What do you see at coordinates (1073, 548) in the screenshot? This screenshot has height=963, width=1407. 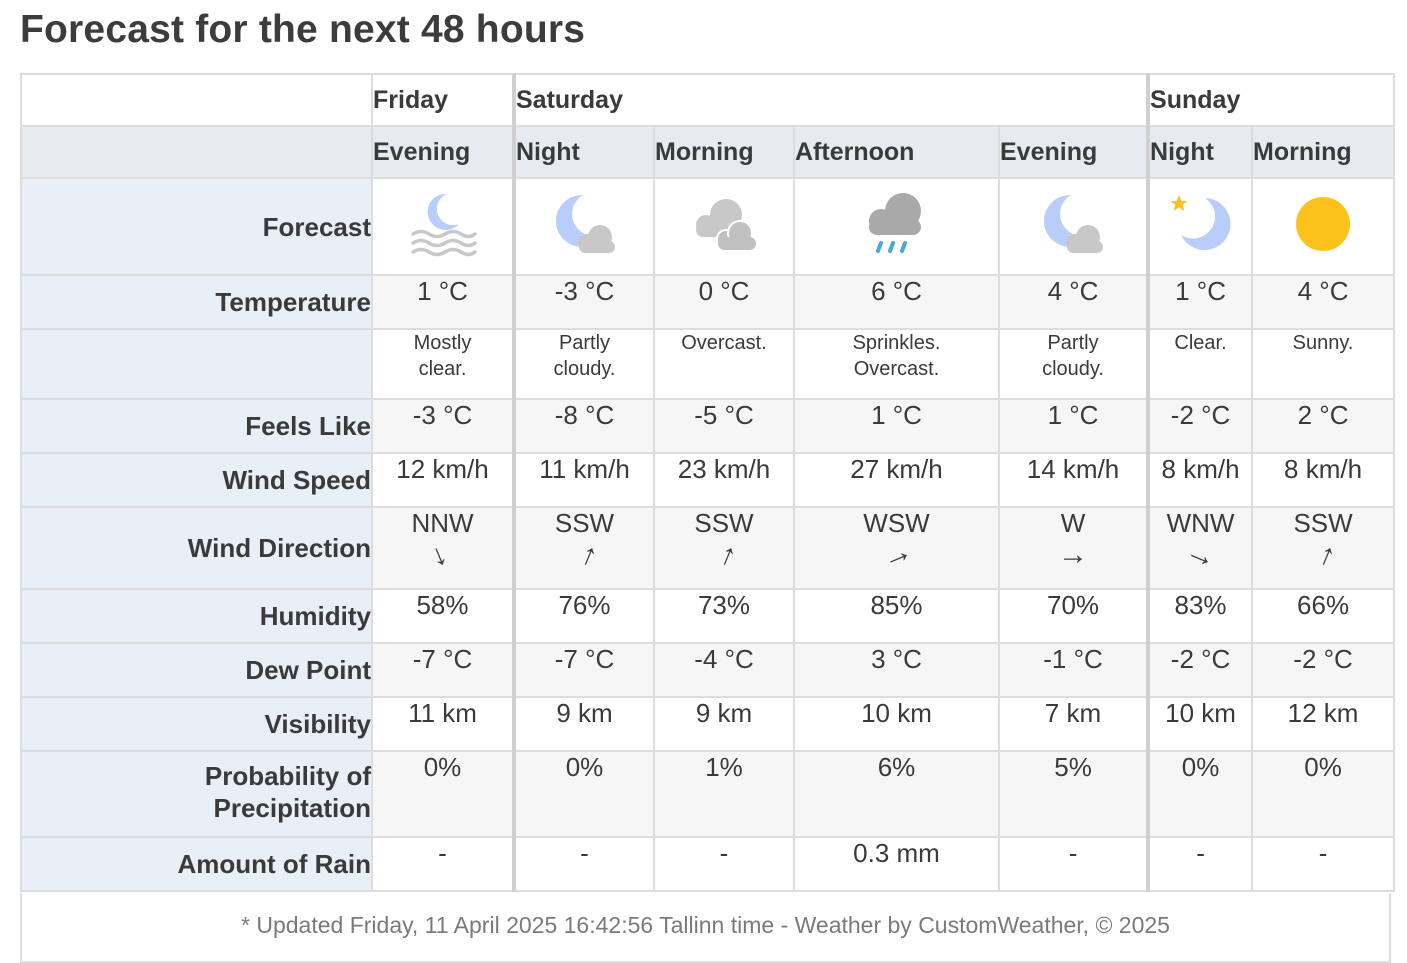 I see `wind-direction-cell: W →` at bounding box center [1073, 548].